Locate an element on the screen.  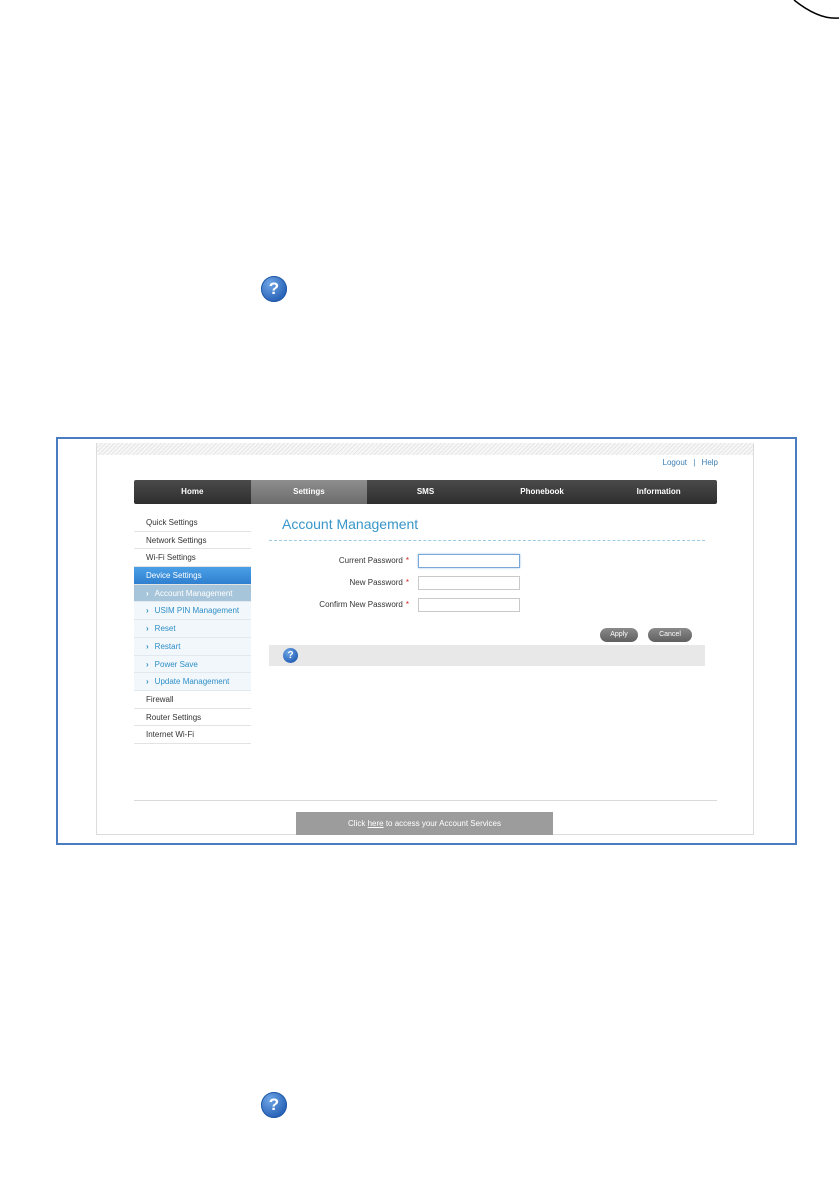
sidebar-subitem-label: Restart is located at coordinates (167, 646).